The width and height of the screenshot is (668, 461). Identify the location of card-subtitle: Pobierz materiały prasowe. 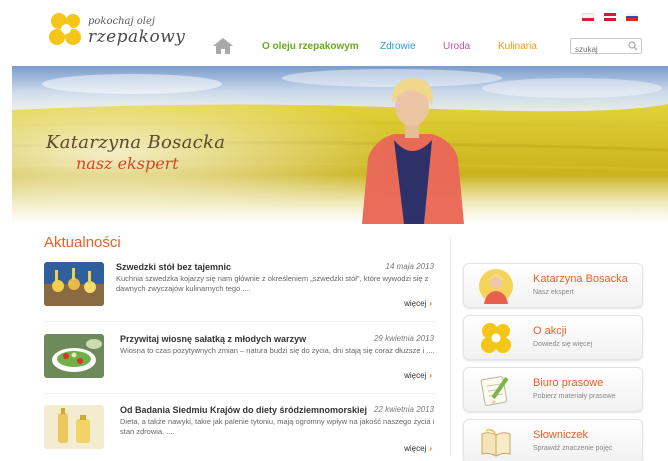
(574, 396).